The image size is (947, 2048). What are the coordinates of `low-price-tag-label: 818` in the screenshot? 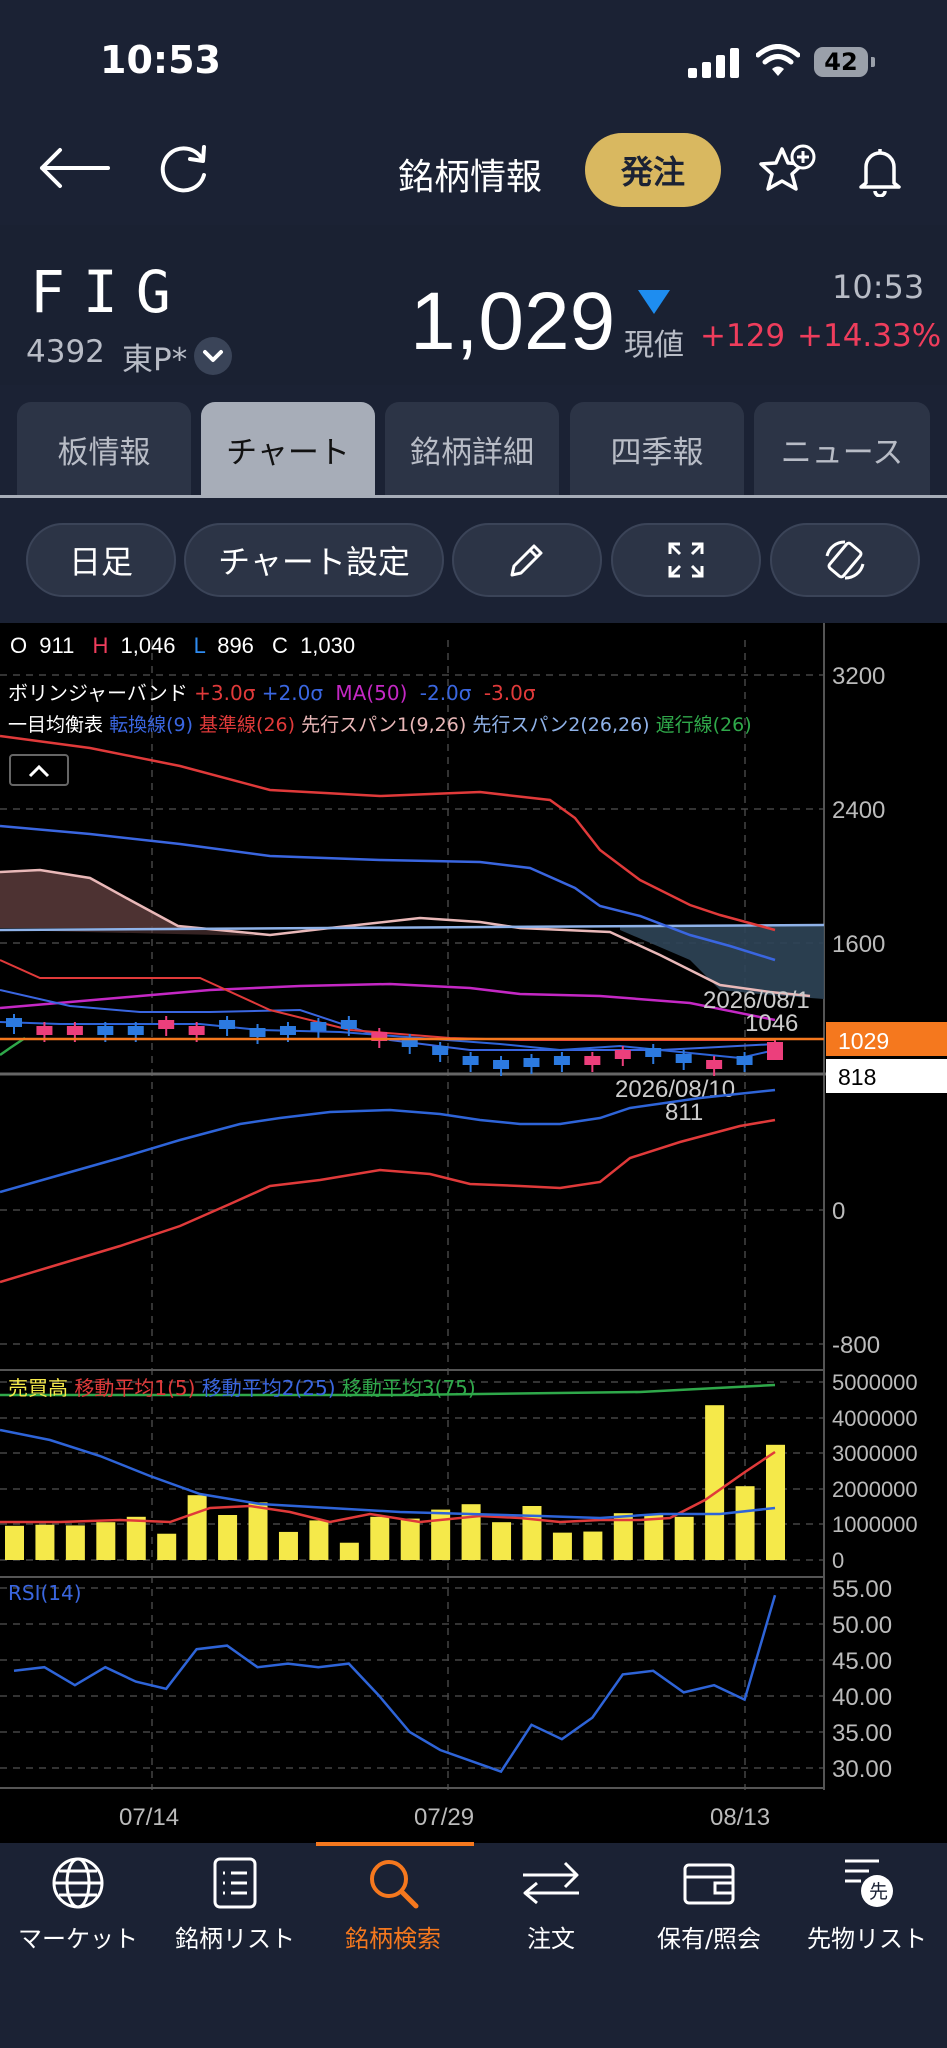 It's located at (857, 1077).